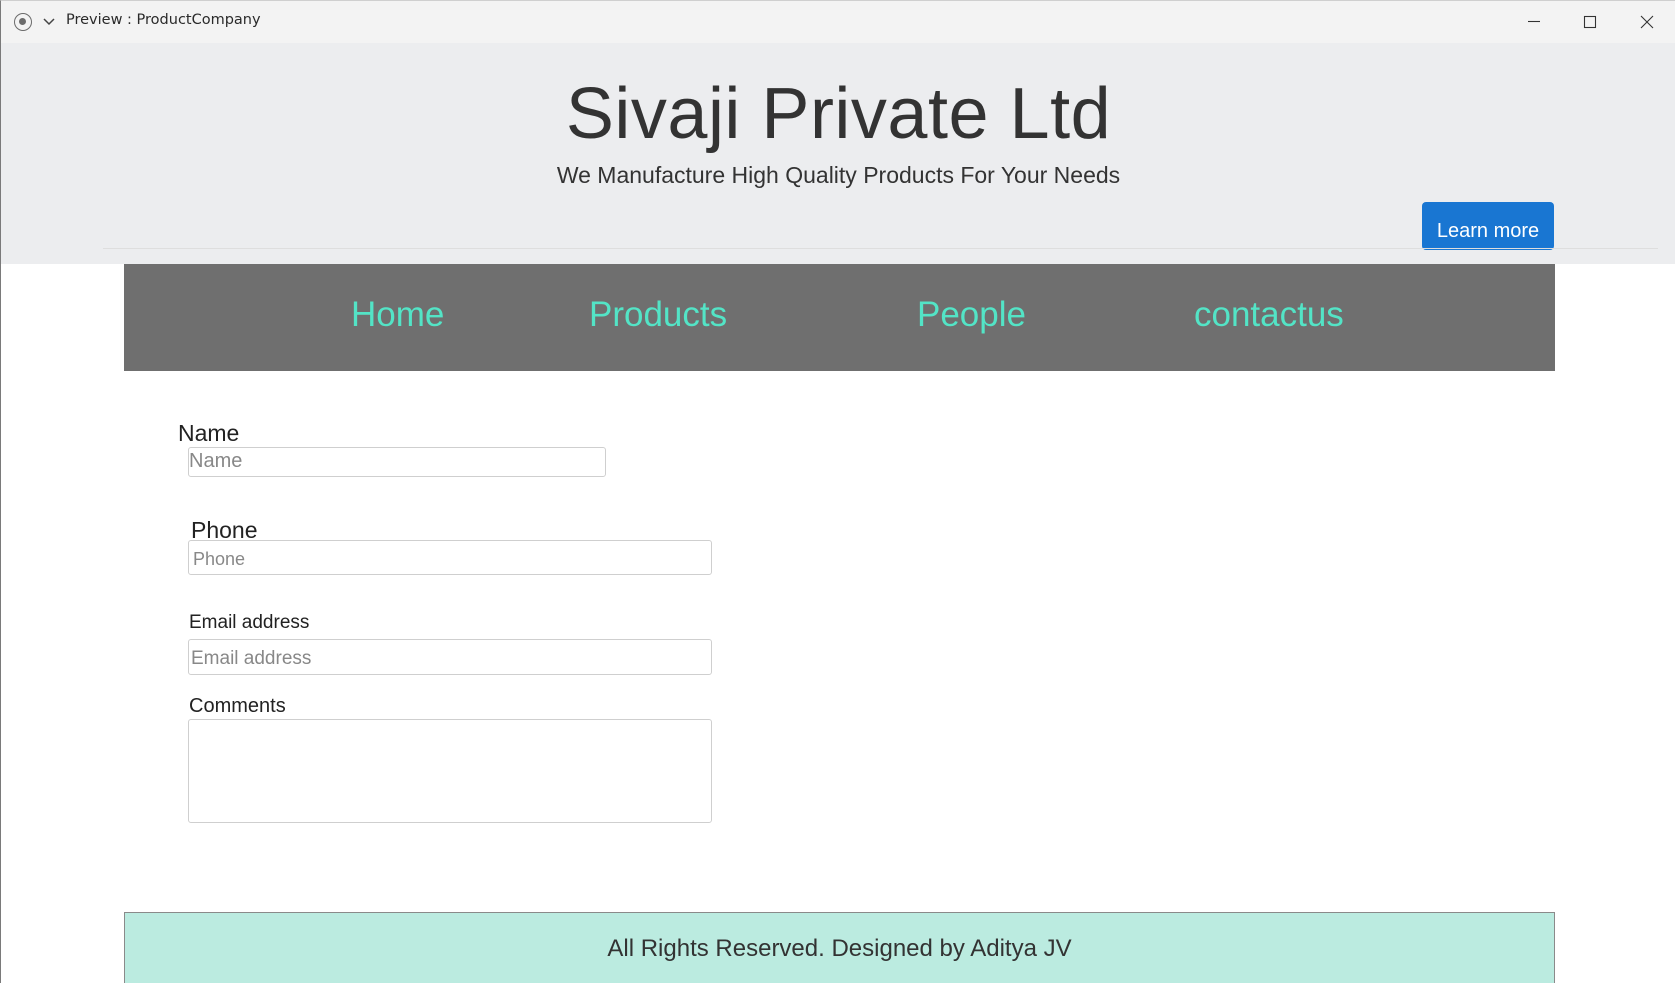 This screenshot has height=983, width=1675. I want to click on comments-label: Comments, so click(237, 706).